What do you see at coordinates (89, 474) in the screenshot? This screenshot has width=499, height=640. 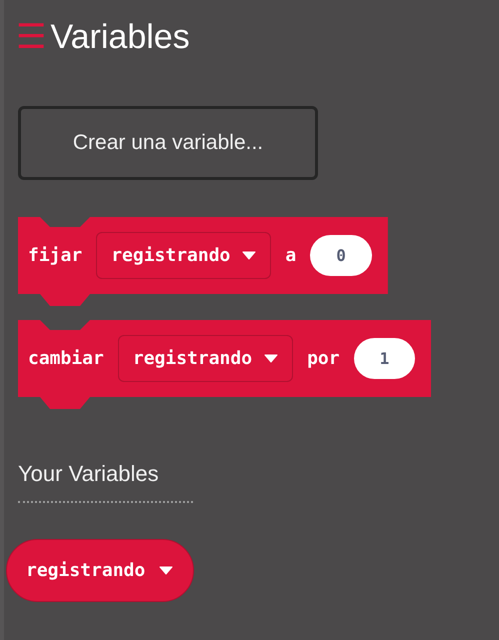 I see `section-heading: Your Variables` at bounding box center [89, 474].